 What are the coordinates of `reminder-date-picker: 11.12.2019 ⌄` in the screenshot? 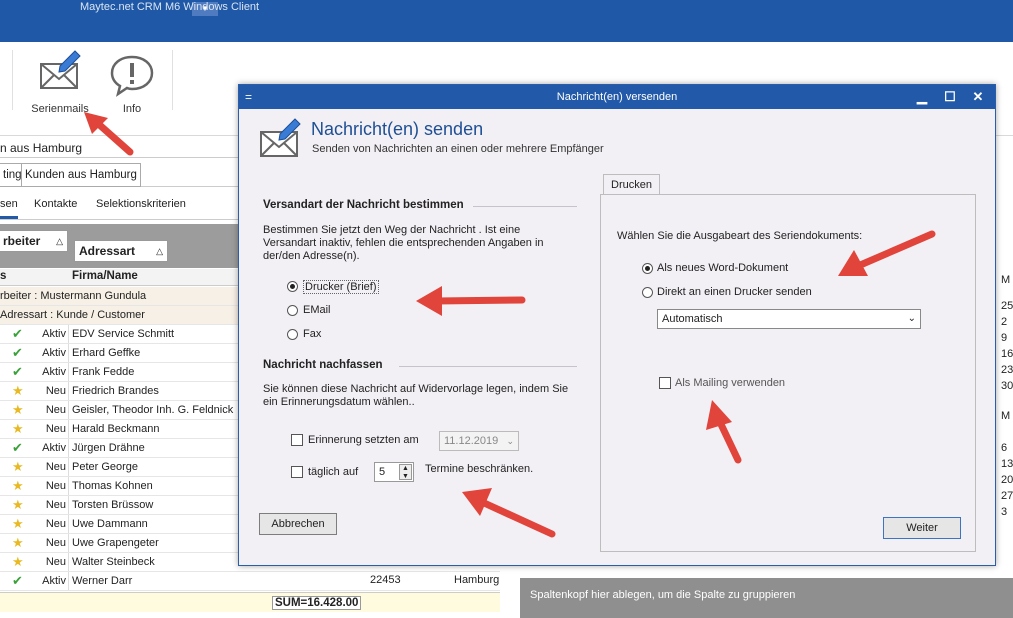 It's located at (479, 441).